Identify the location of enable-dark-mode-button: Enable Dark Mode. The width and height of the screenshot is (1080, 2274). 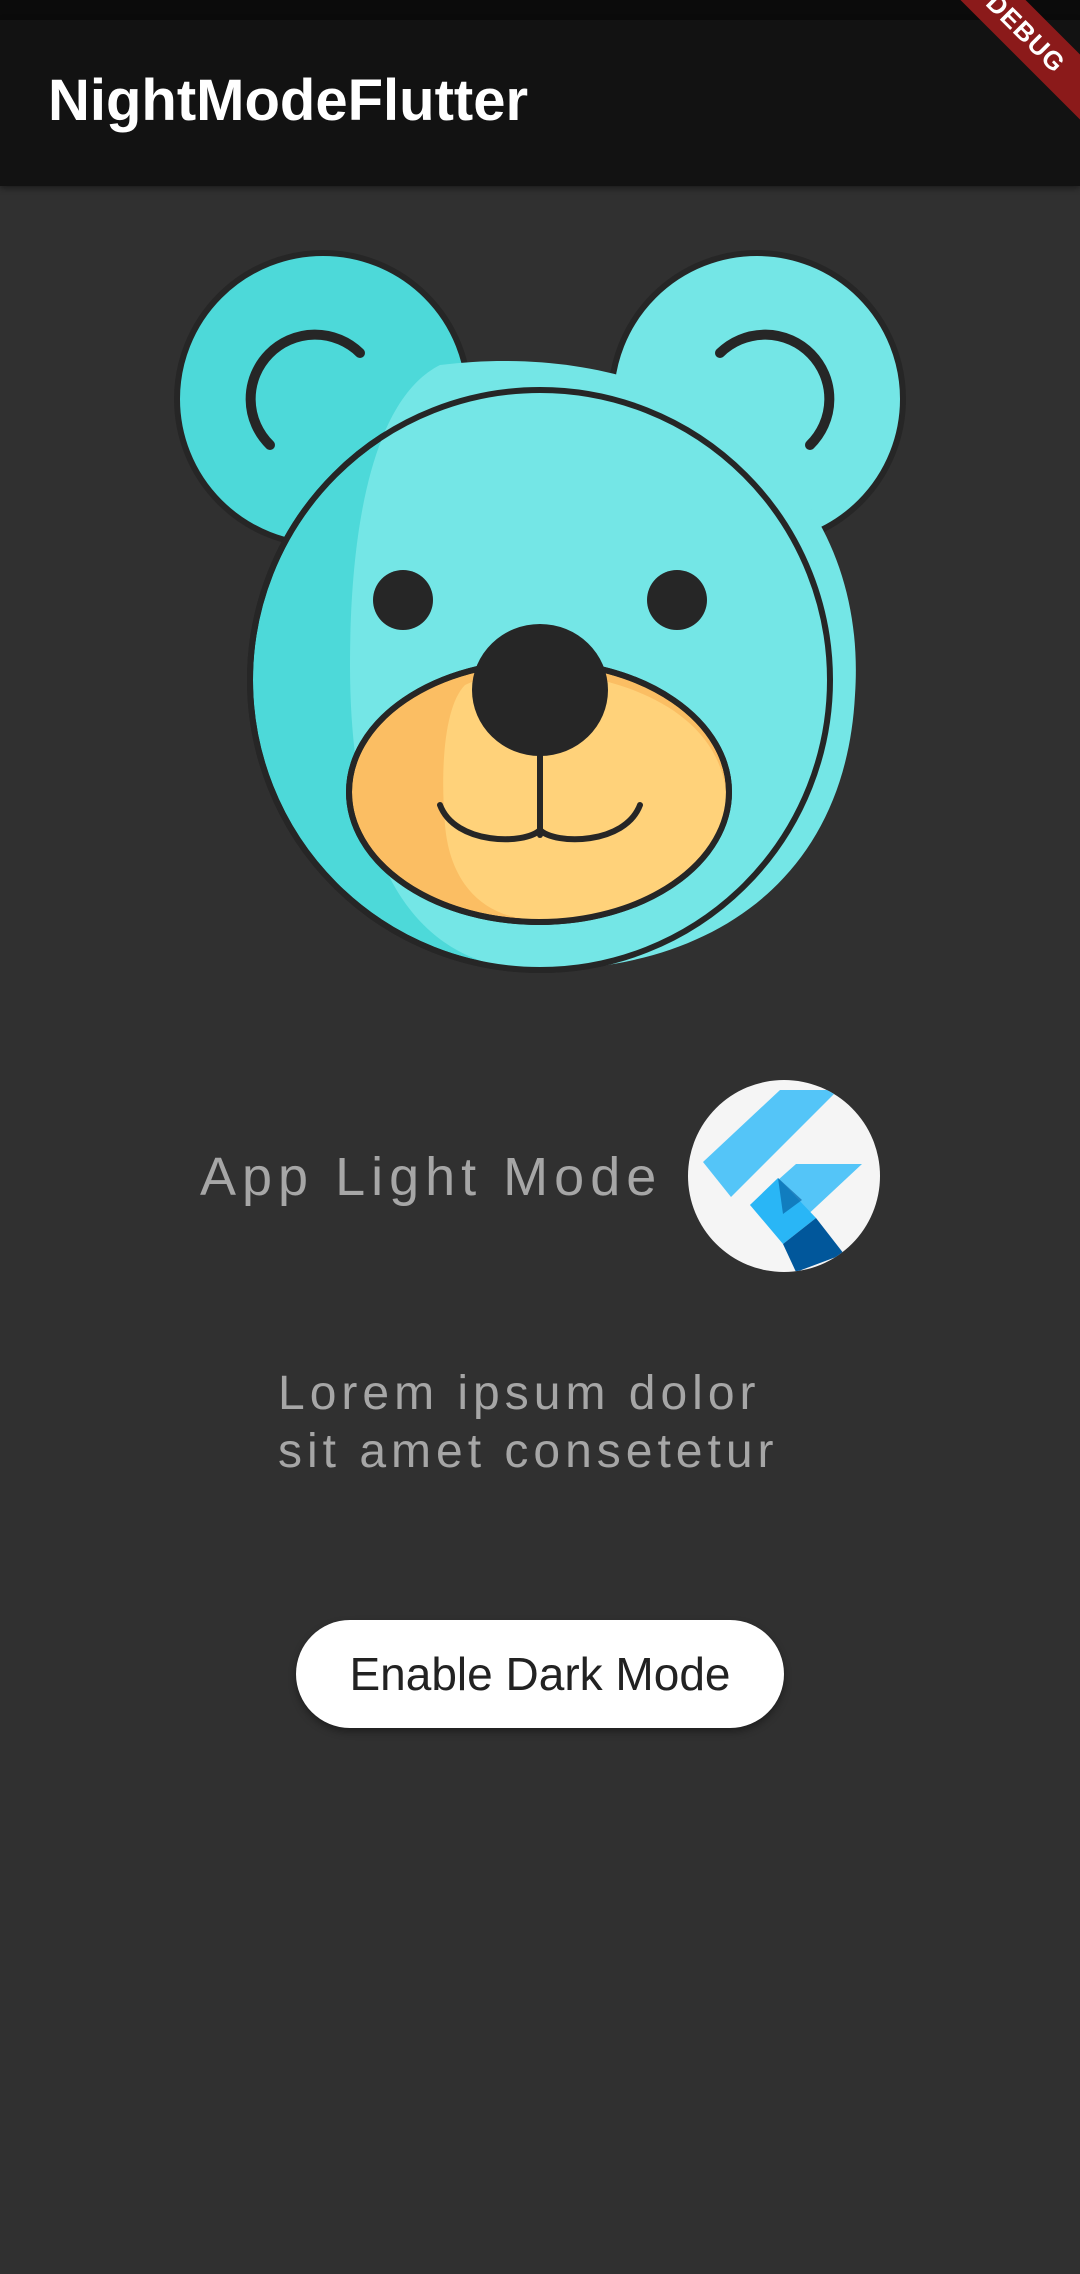
(540, 1674).